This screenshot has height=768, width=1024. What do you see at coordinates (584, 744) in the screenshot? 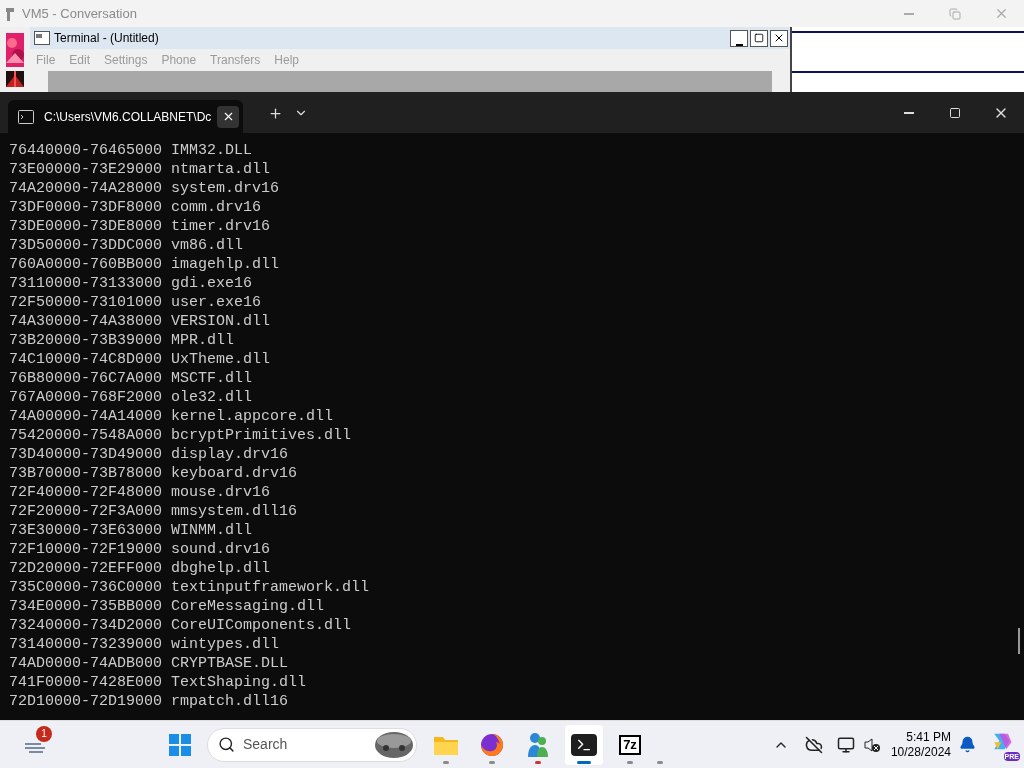
I see `taskbar-app` at bounding box center [584, 744].